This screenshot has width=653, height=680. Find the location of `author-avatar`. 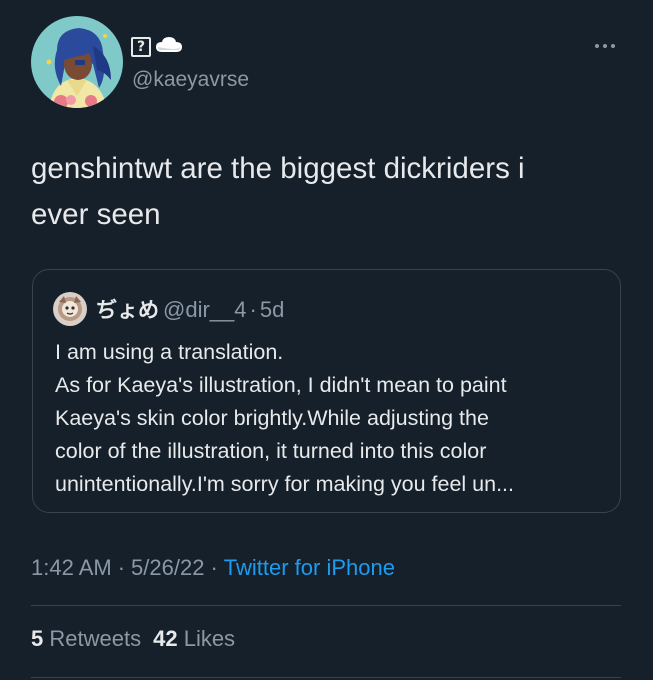

author-avatar is located at coordinates (77, 62).